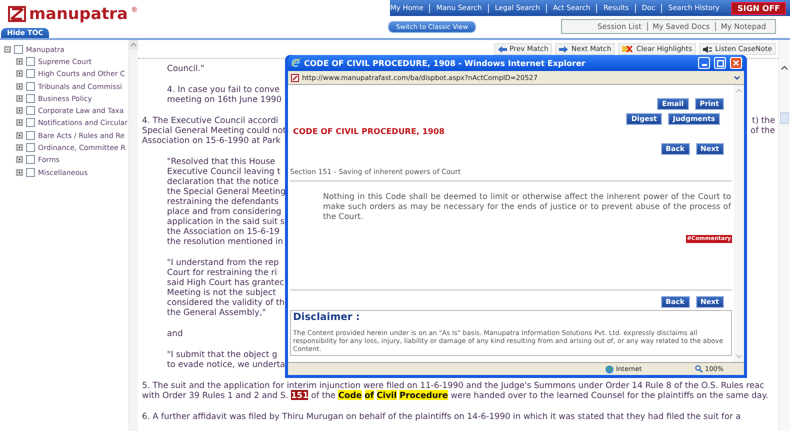  I want to click on document-text-line: Association on 15-6-1990 at Park, so click(211, 140).